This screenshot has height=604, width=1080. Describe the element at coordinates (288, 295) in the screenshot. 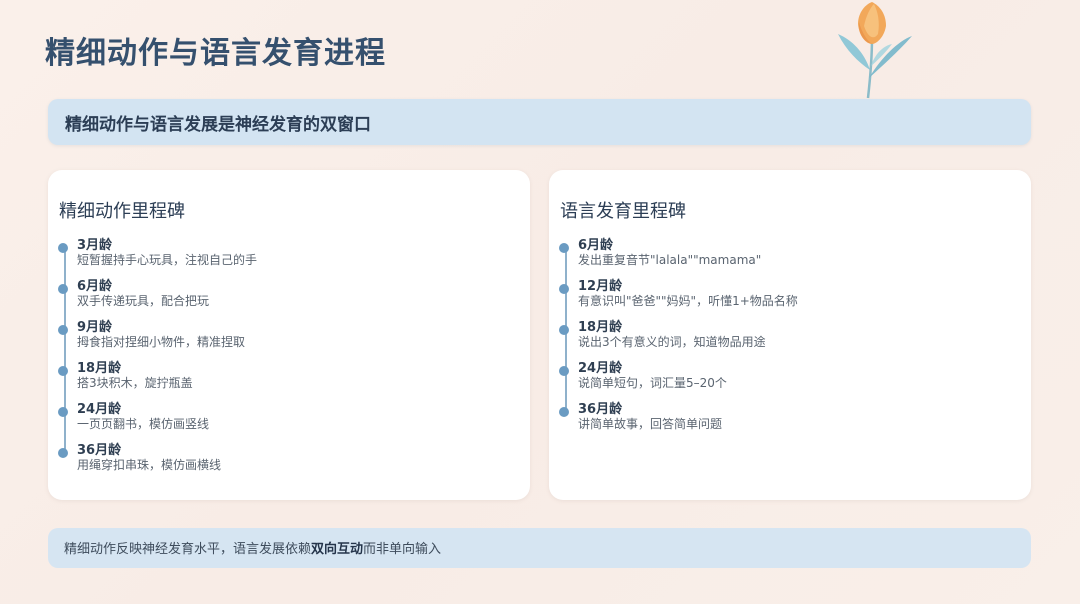

I see `motor-milestone-item: 6月龄 双手传递玩具，配合把玩` at that location.